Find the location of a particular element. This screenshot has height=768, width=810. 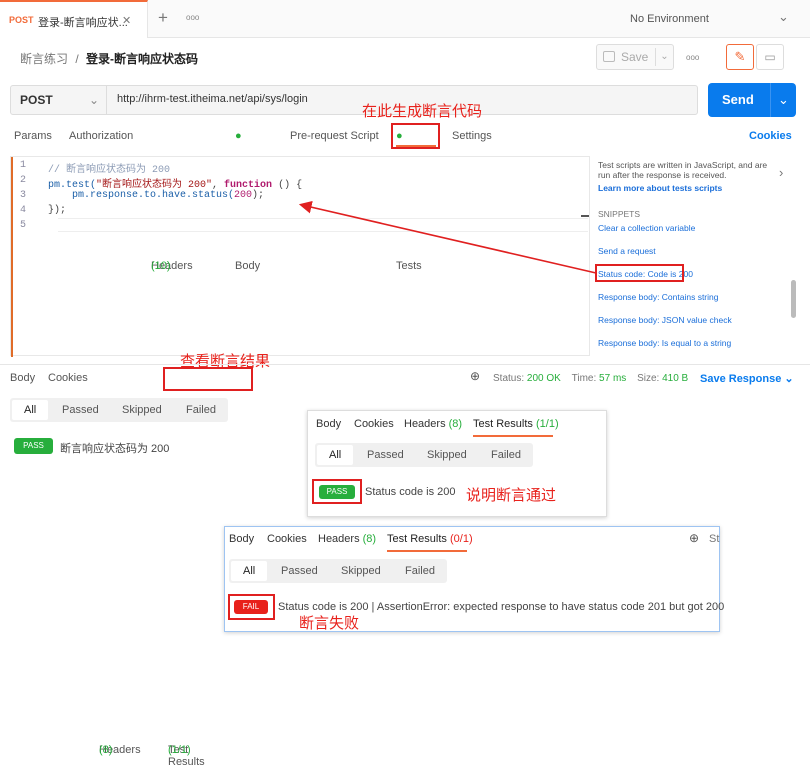

p2-filter-failed: Failed is located at coordinates (420, 571).